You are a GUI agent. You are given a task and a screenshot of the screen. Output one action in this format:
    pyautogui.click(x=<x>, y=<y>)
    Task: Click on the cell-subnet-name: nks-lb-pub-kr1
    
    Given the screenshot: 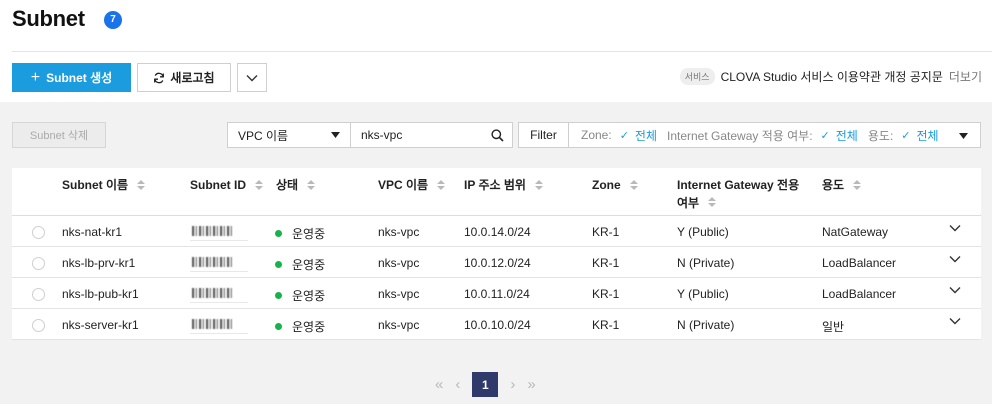 What is the action you would take?
    pyautogui.click(x=100, y=294)
    